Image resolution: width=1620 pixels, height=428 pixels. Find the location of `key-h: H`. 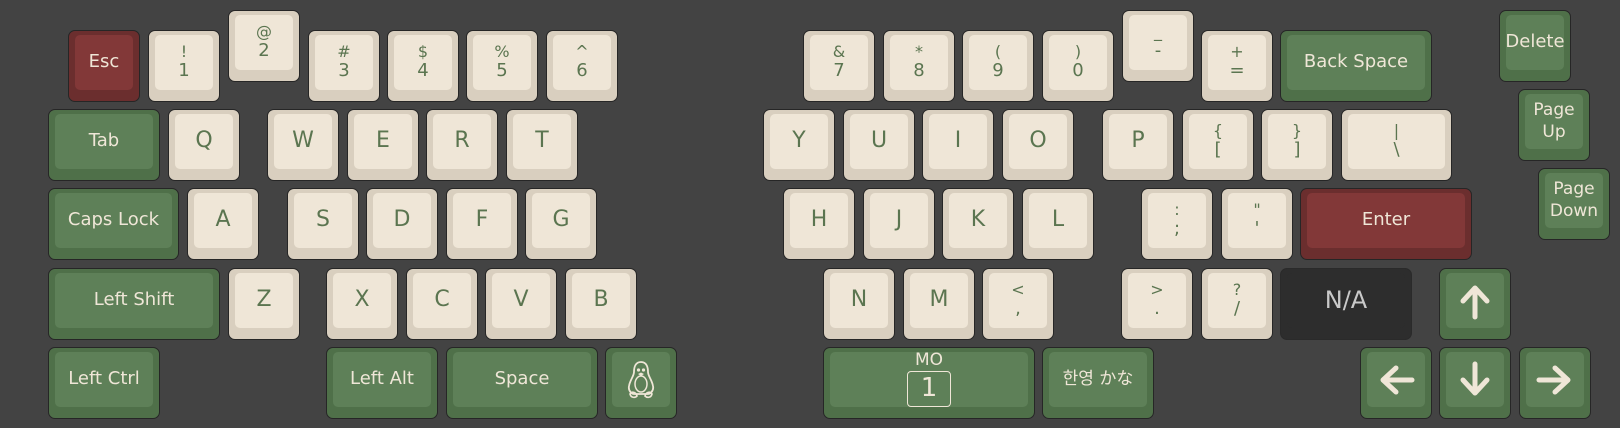

key-h: H is located at coordinates (819, 224).